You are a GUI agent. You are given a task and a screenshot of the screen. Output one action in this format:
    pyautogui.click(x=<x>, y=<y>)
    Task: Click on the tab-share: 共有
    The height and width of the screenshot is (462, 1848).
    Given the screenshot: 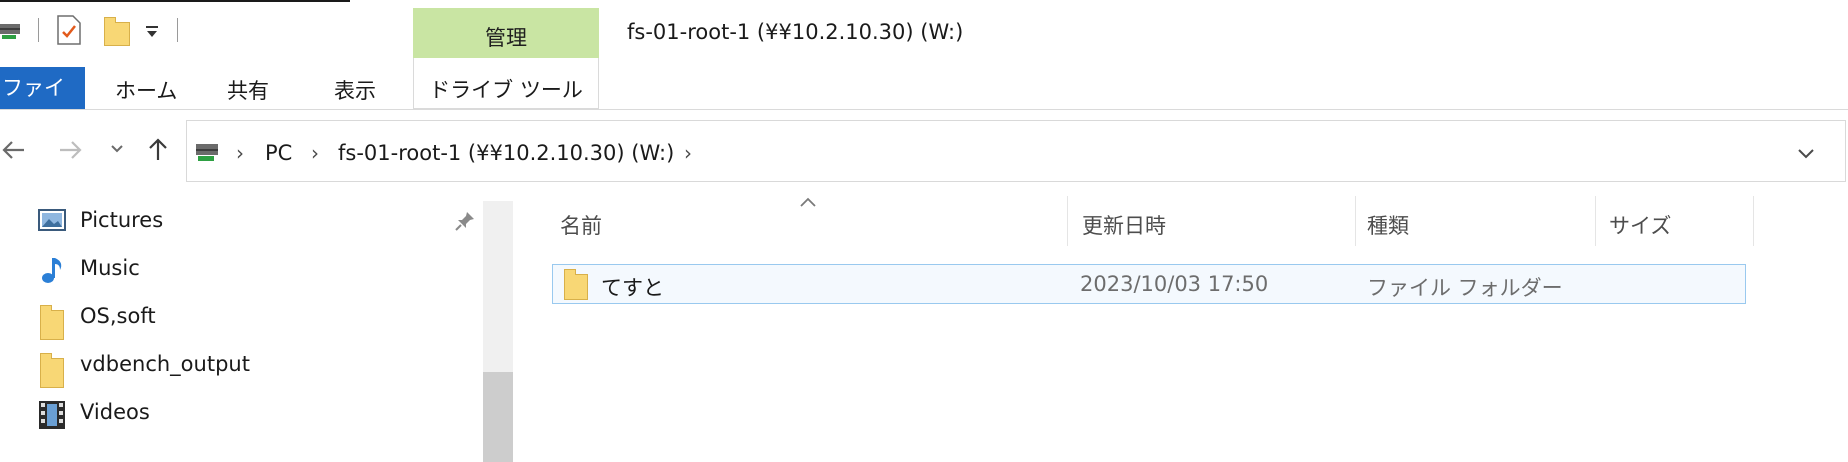 What is the action you would take?
    pyautogui.click(x=248, y=90)
    